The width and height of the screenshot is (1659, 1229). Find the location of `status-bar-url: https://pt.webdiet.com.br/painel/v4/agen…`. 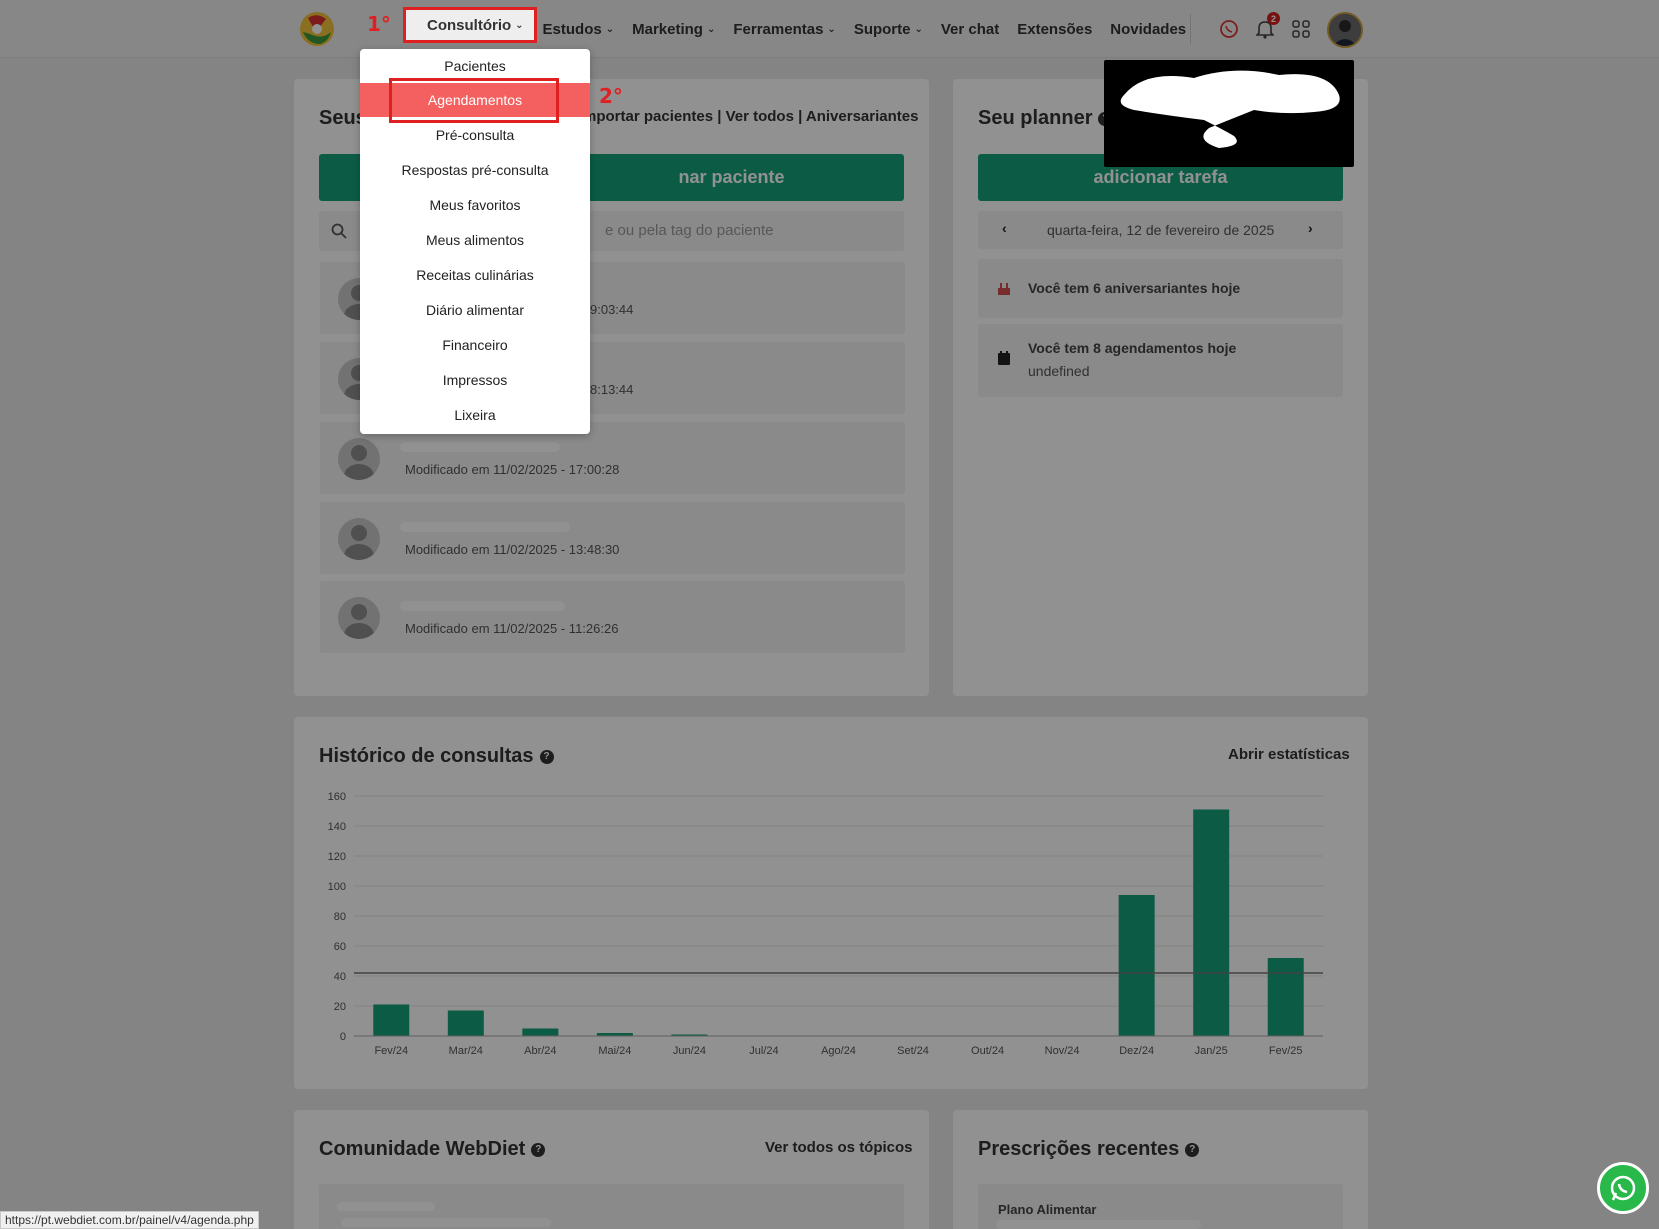

status-bar-url: https://pt.webdiet.com.br/painel/v4/agen… is located at coordinates (129, 1220).